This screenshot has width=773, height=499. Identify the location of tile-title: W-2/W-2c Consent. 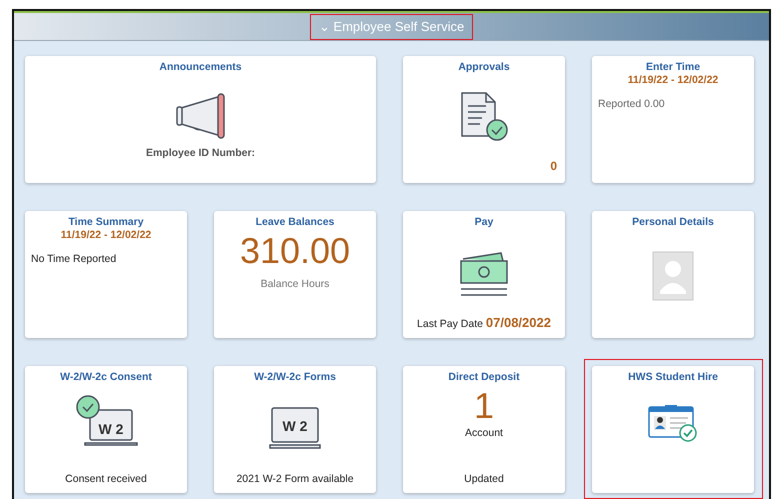
(106, 377).